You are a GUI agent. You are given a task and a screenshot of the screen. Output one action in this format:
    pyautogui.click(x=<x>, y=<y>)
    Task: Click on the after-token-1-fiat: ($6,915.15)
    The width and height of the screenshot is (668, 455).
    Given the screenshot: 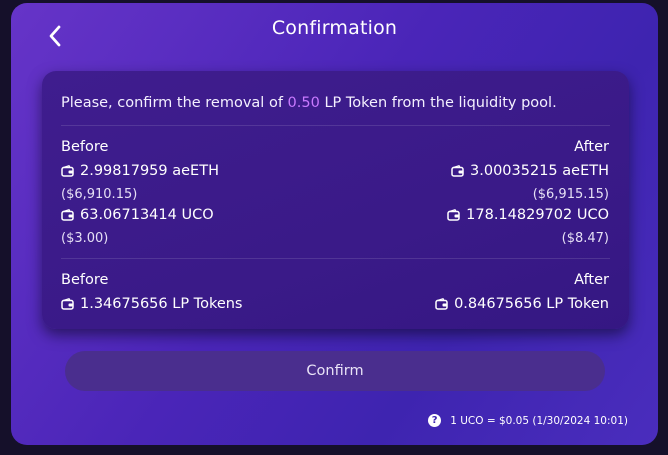 What is the action you would take?
    pyautogui.click(x=570, y=194)
    